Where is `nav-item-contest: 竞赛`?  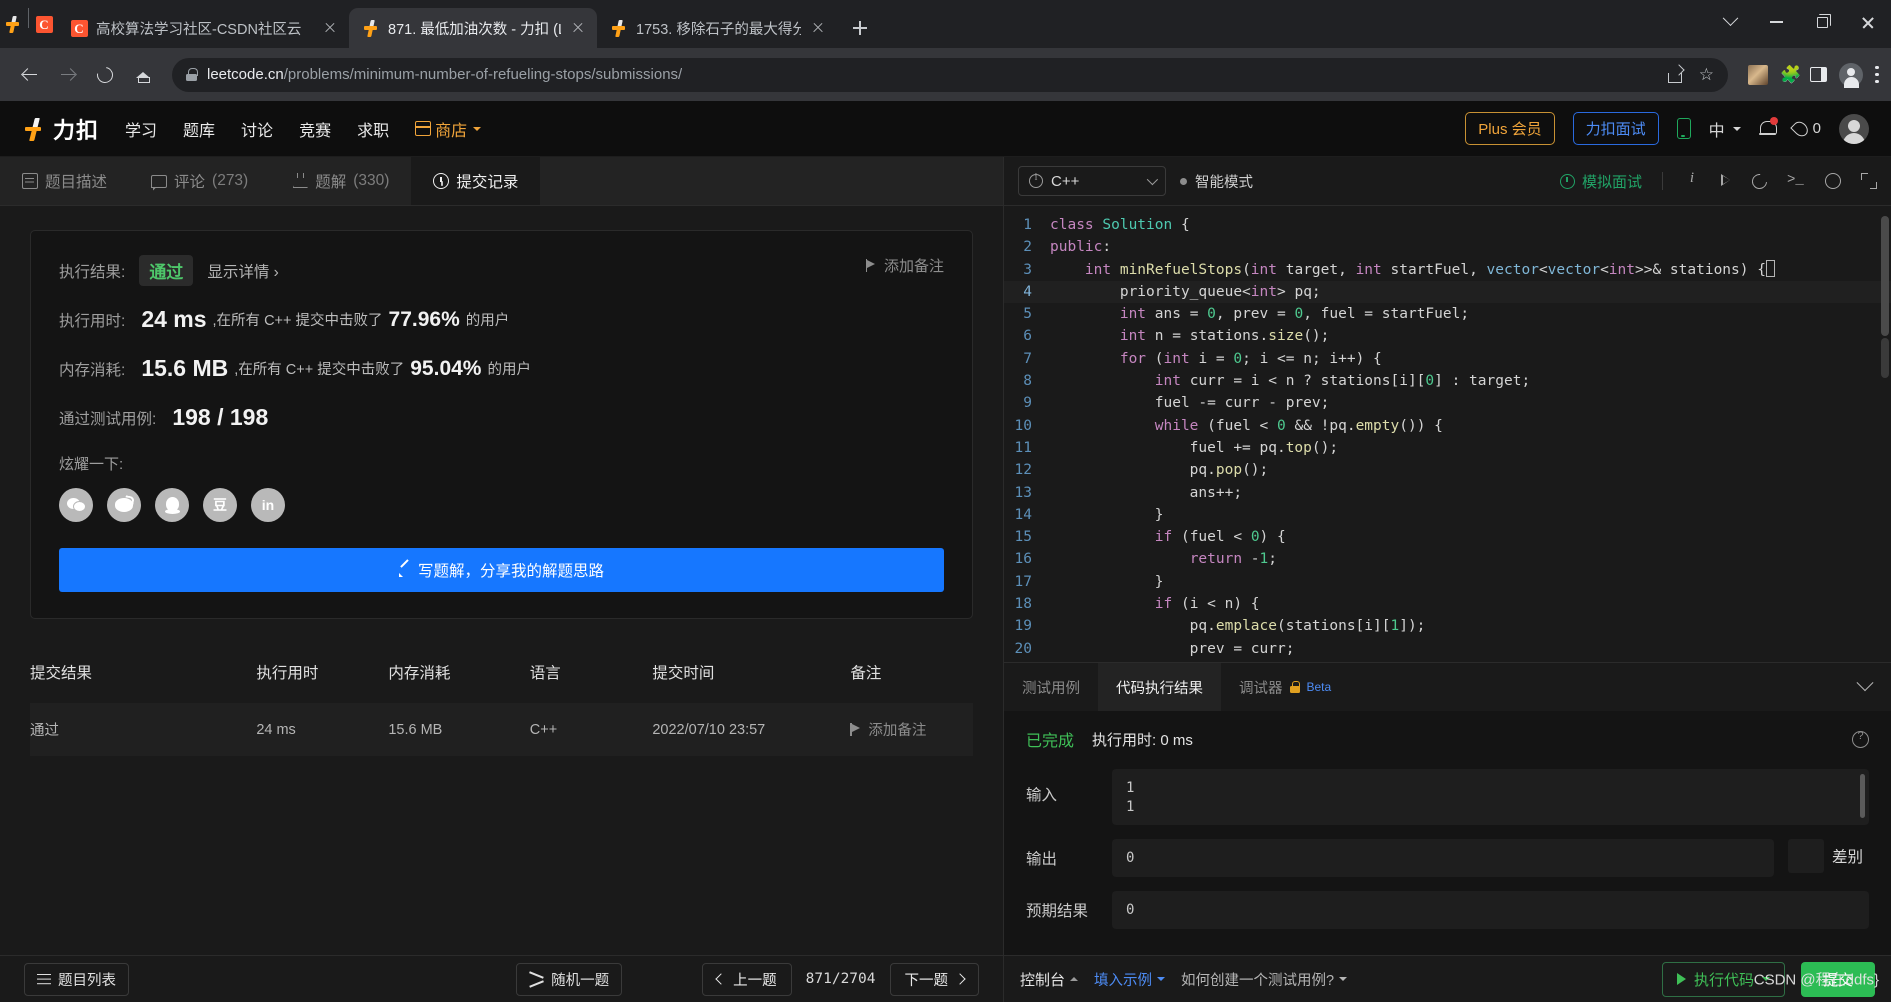
nav-item-contest: 竞赛 is located at coordinates (315, 129).